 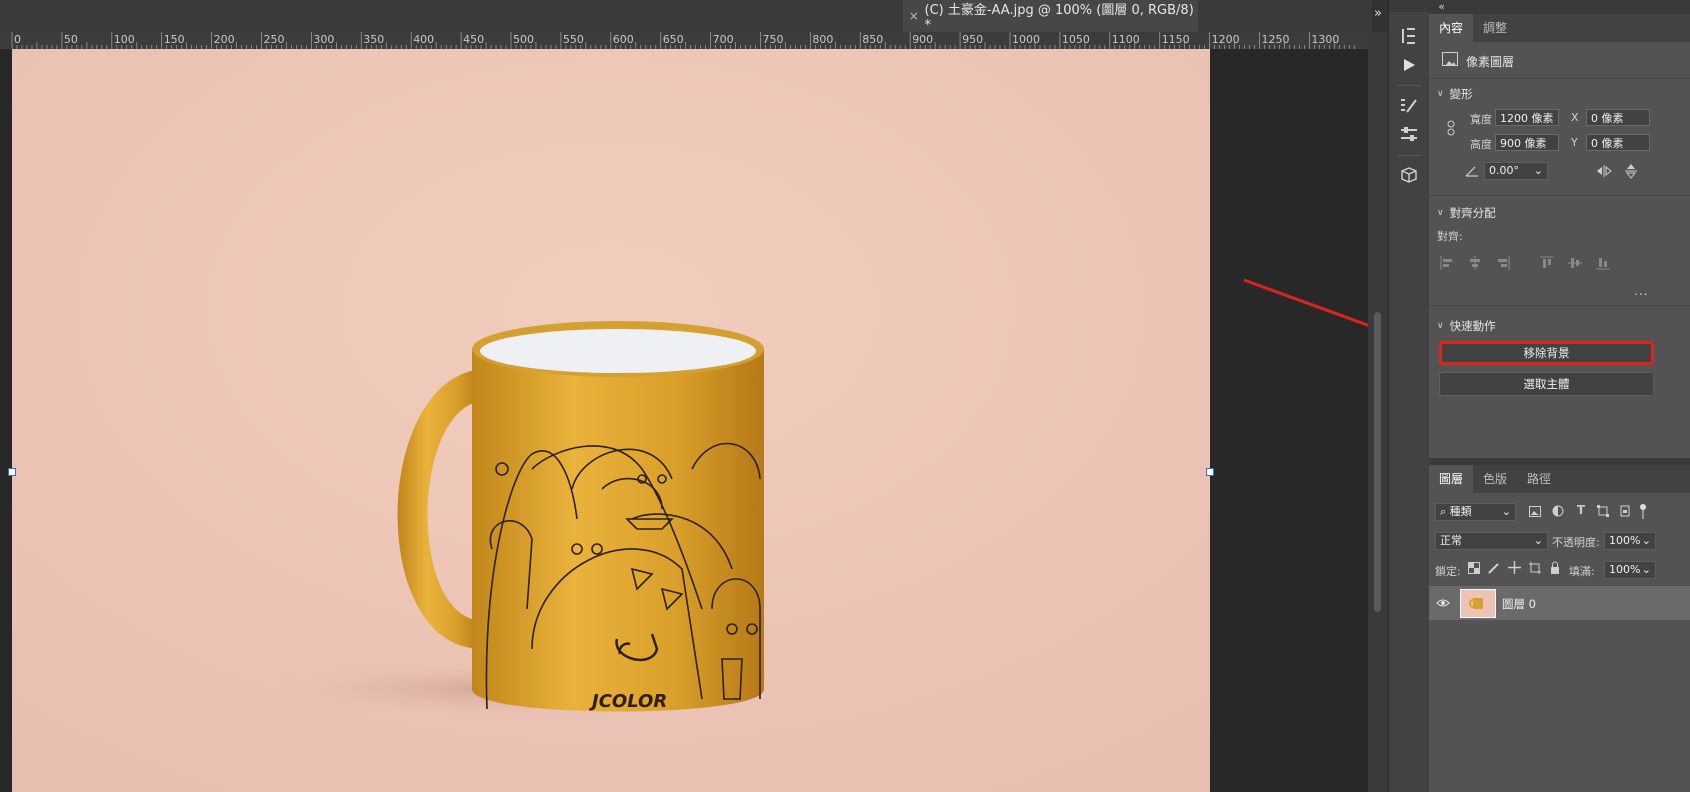 I want to click on ruler-label: 950, so click(x=972, y=39).